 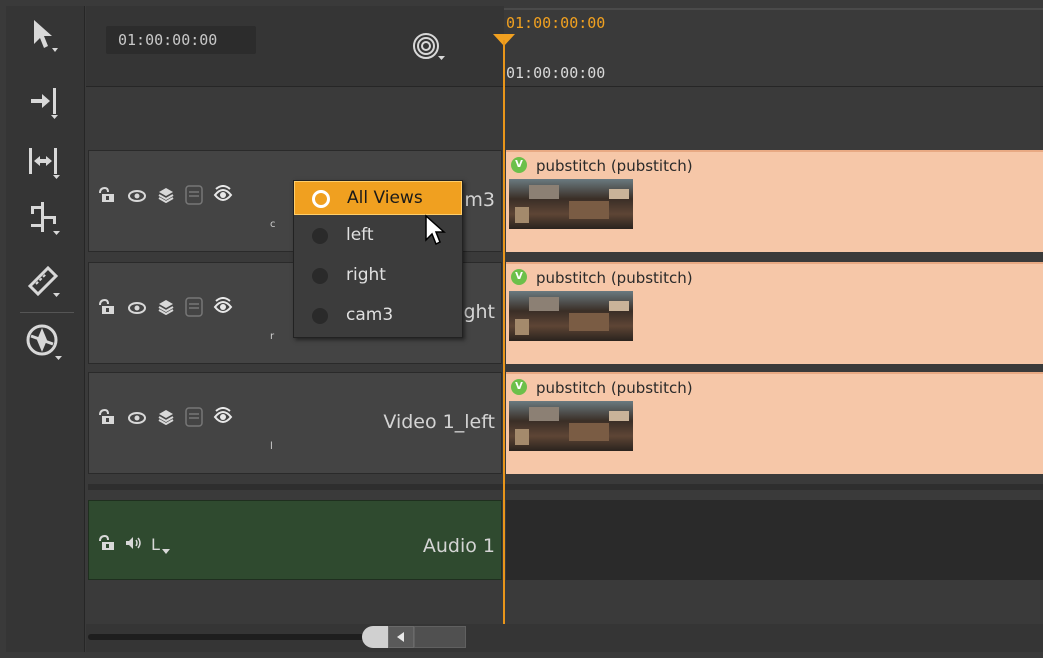 What do you see at coordinates (370, 315) in the screenshot?
I see `menu-item-label: cam3` at bounding box center [370, 315].